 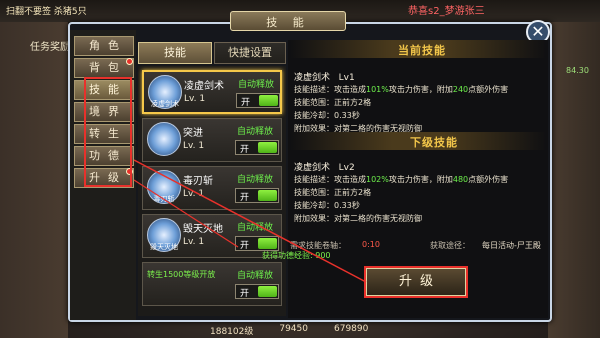 What do you see at coordinates (447, 11) in the screenshot?
I see `system-announcement: 恭喜s2_梦游张三` at bounding box center [447, 11].